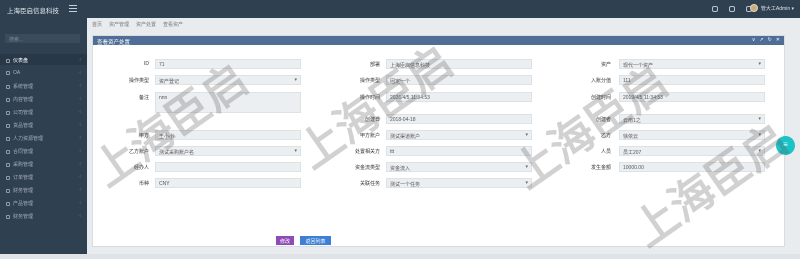  Describe the element at coordinates (459, 167) in the screenshot. I see `field-value: 资金流入` at that location.